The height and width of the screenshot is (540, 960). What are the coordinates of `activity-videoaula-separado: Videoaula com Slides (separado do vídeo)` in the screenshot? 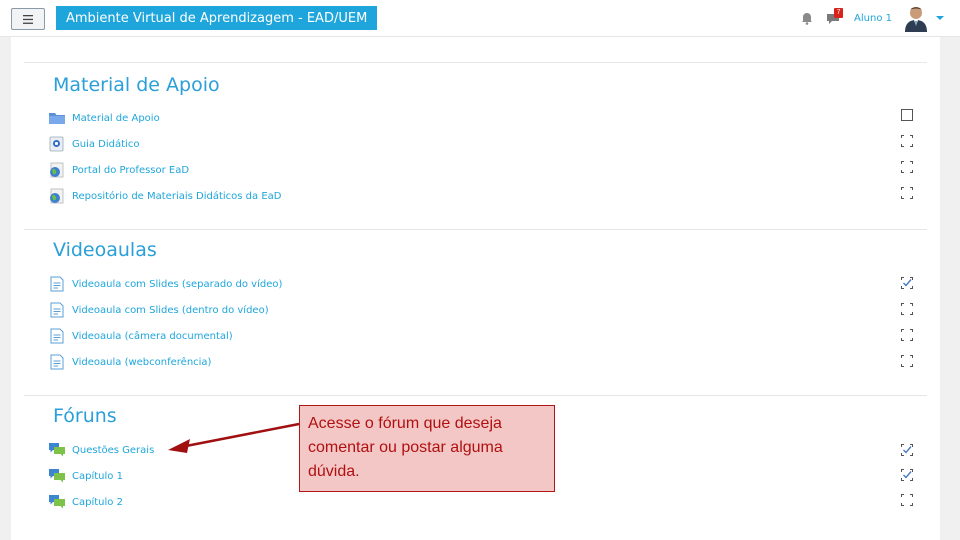 It's located at (165, 284).